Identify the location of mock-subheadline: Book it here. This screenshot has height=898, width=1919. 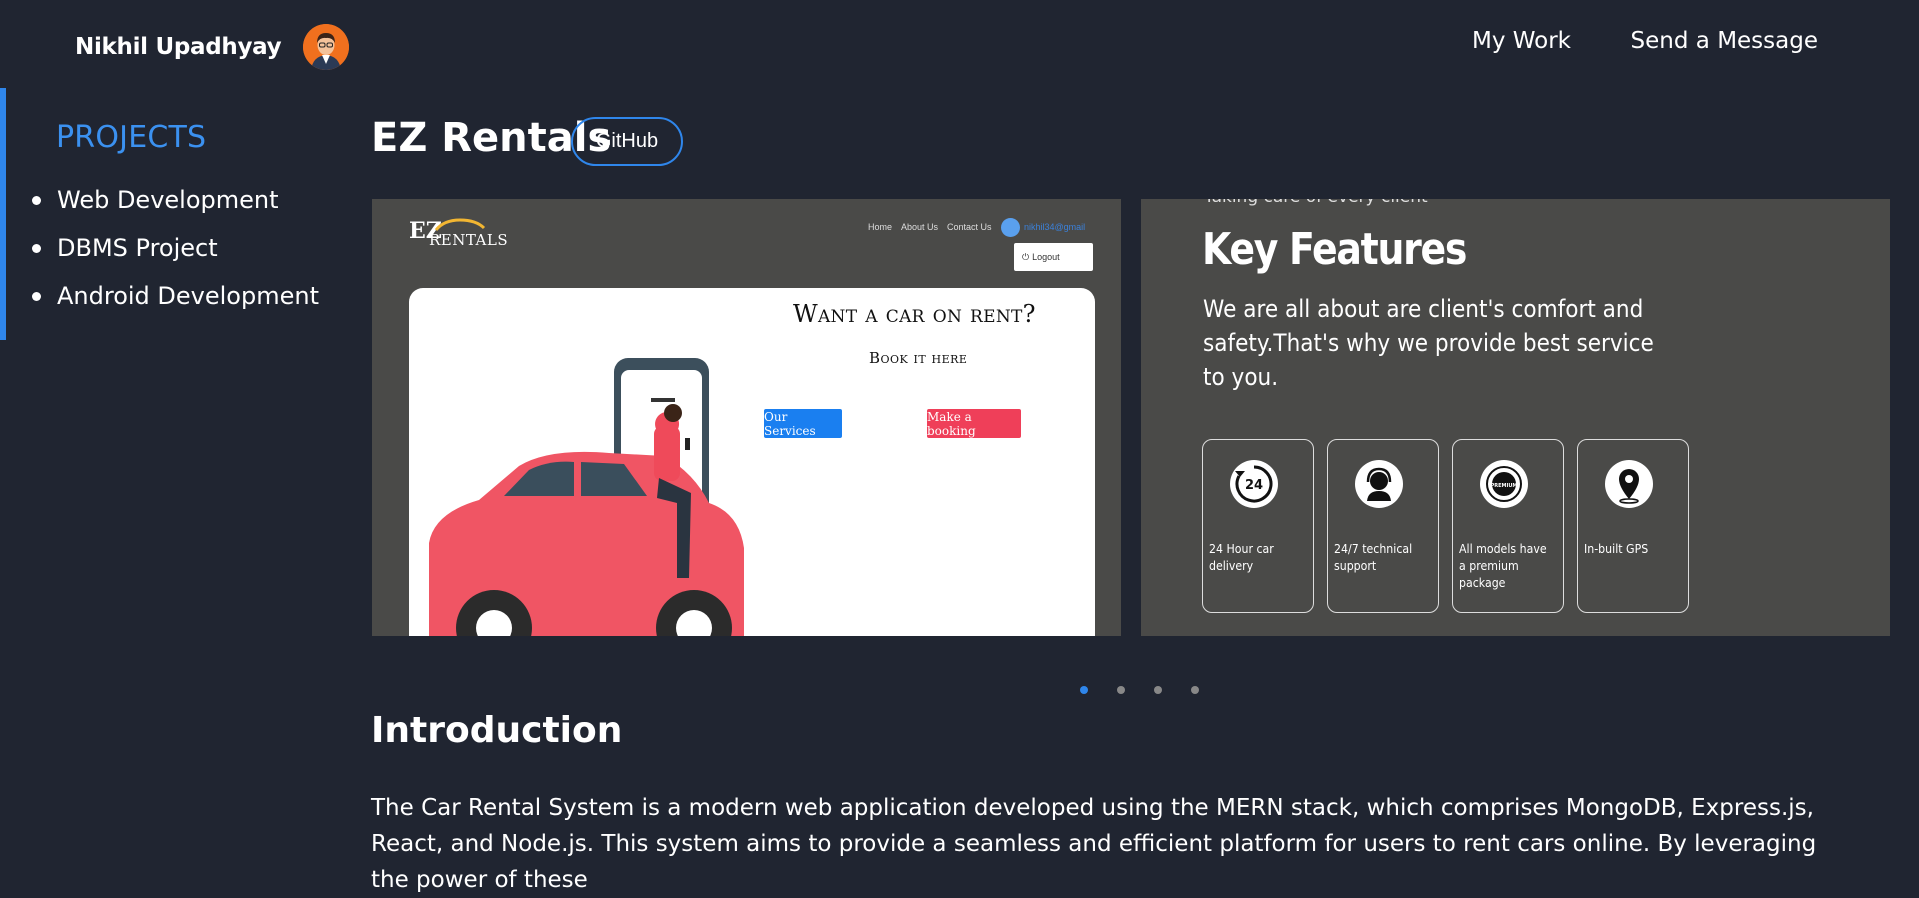
(918, 358).